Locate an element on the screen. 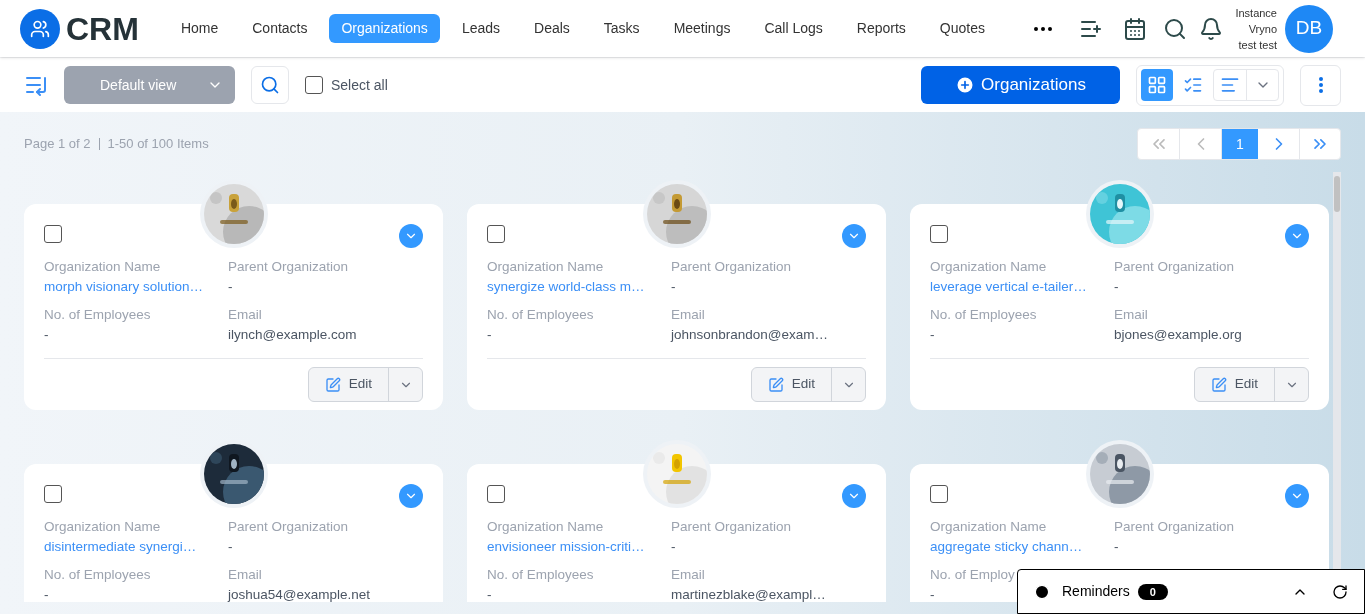 The image size is (1365, 614). list-icon is located at coordinates (1193, 85).